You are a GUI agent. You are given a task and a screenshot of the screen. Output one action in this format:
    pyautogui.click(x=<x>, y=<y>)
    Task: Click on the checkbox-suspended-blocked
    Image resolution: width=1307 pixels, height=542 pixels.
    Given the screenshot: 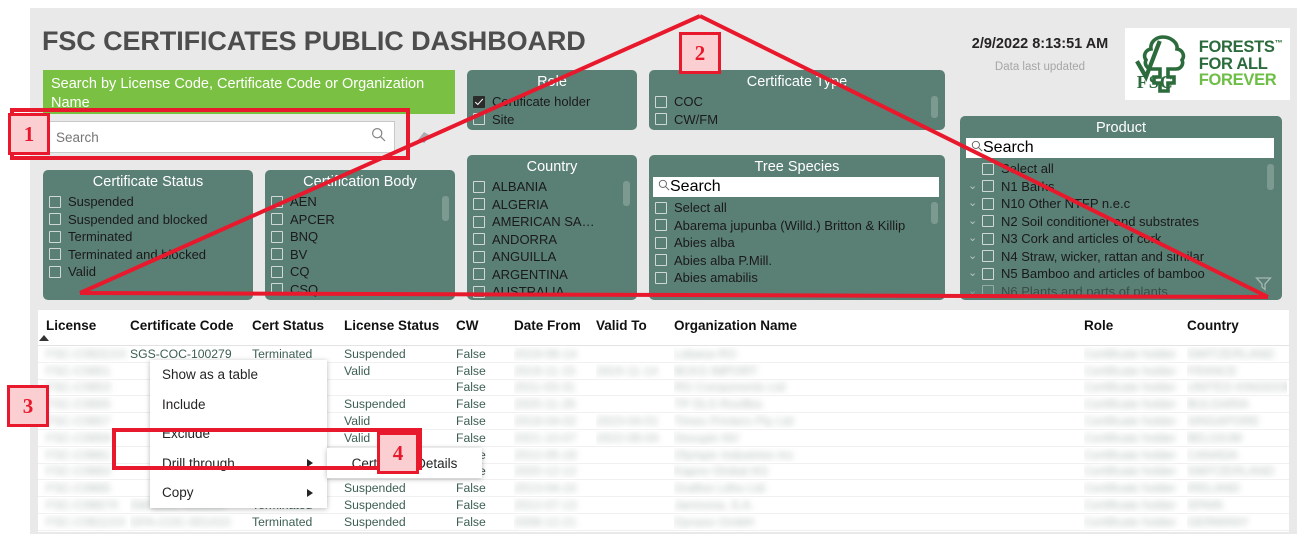 What is the action you would take?
    pyautogui.click(x=55, y=219)
    